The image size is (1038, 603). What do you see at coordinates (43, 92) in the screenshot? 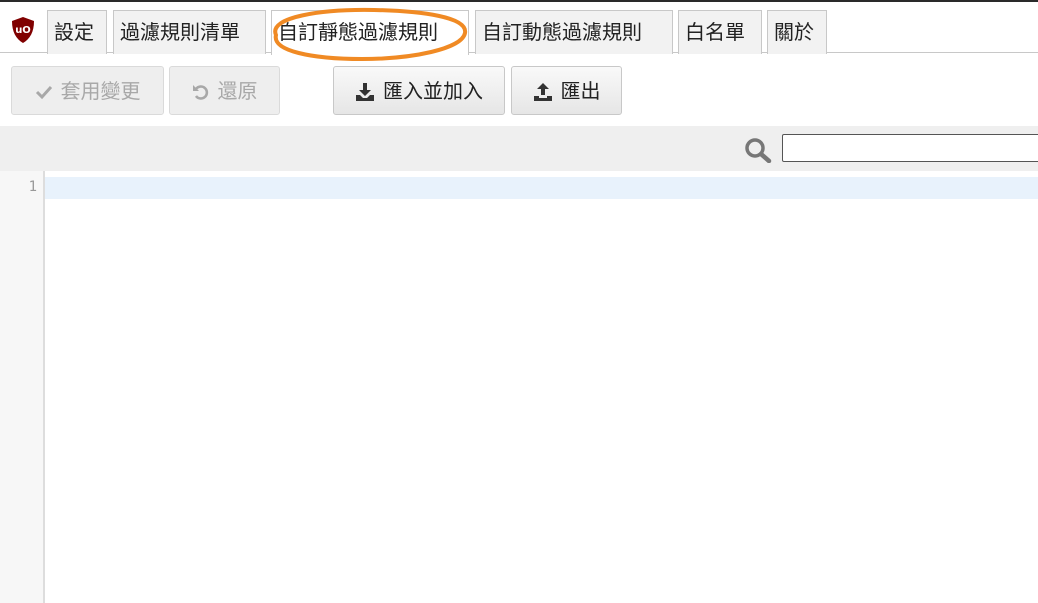
I see `checkmark-icon` at bounding box center [43, 92].